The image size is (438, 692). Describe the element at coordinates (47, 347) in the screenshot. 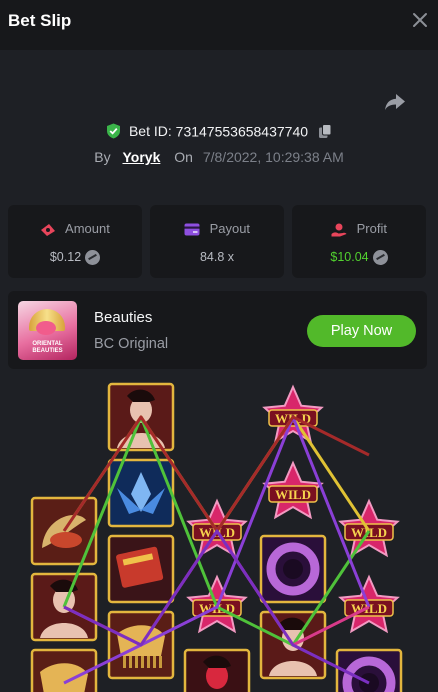

I see `thumbnail-caption: ORIENTAL BEAUTIES` at that location.